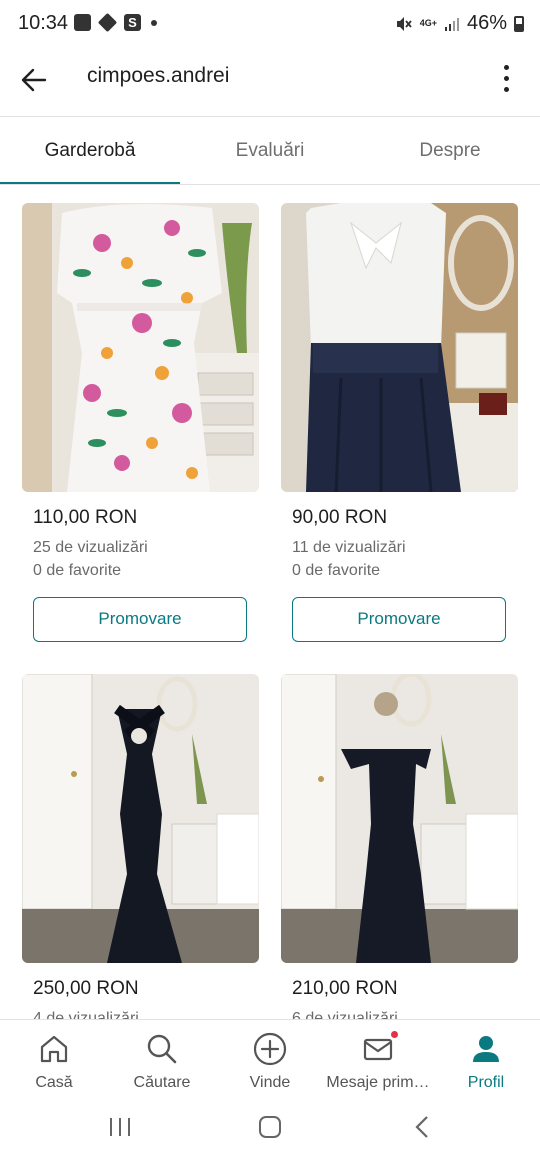 The width and height of the screenshot is (540, 1158). What do you see at coordinates (380, 1047) in the screenshot?
I see `mail-icon` at bounding box center [380, 1047].